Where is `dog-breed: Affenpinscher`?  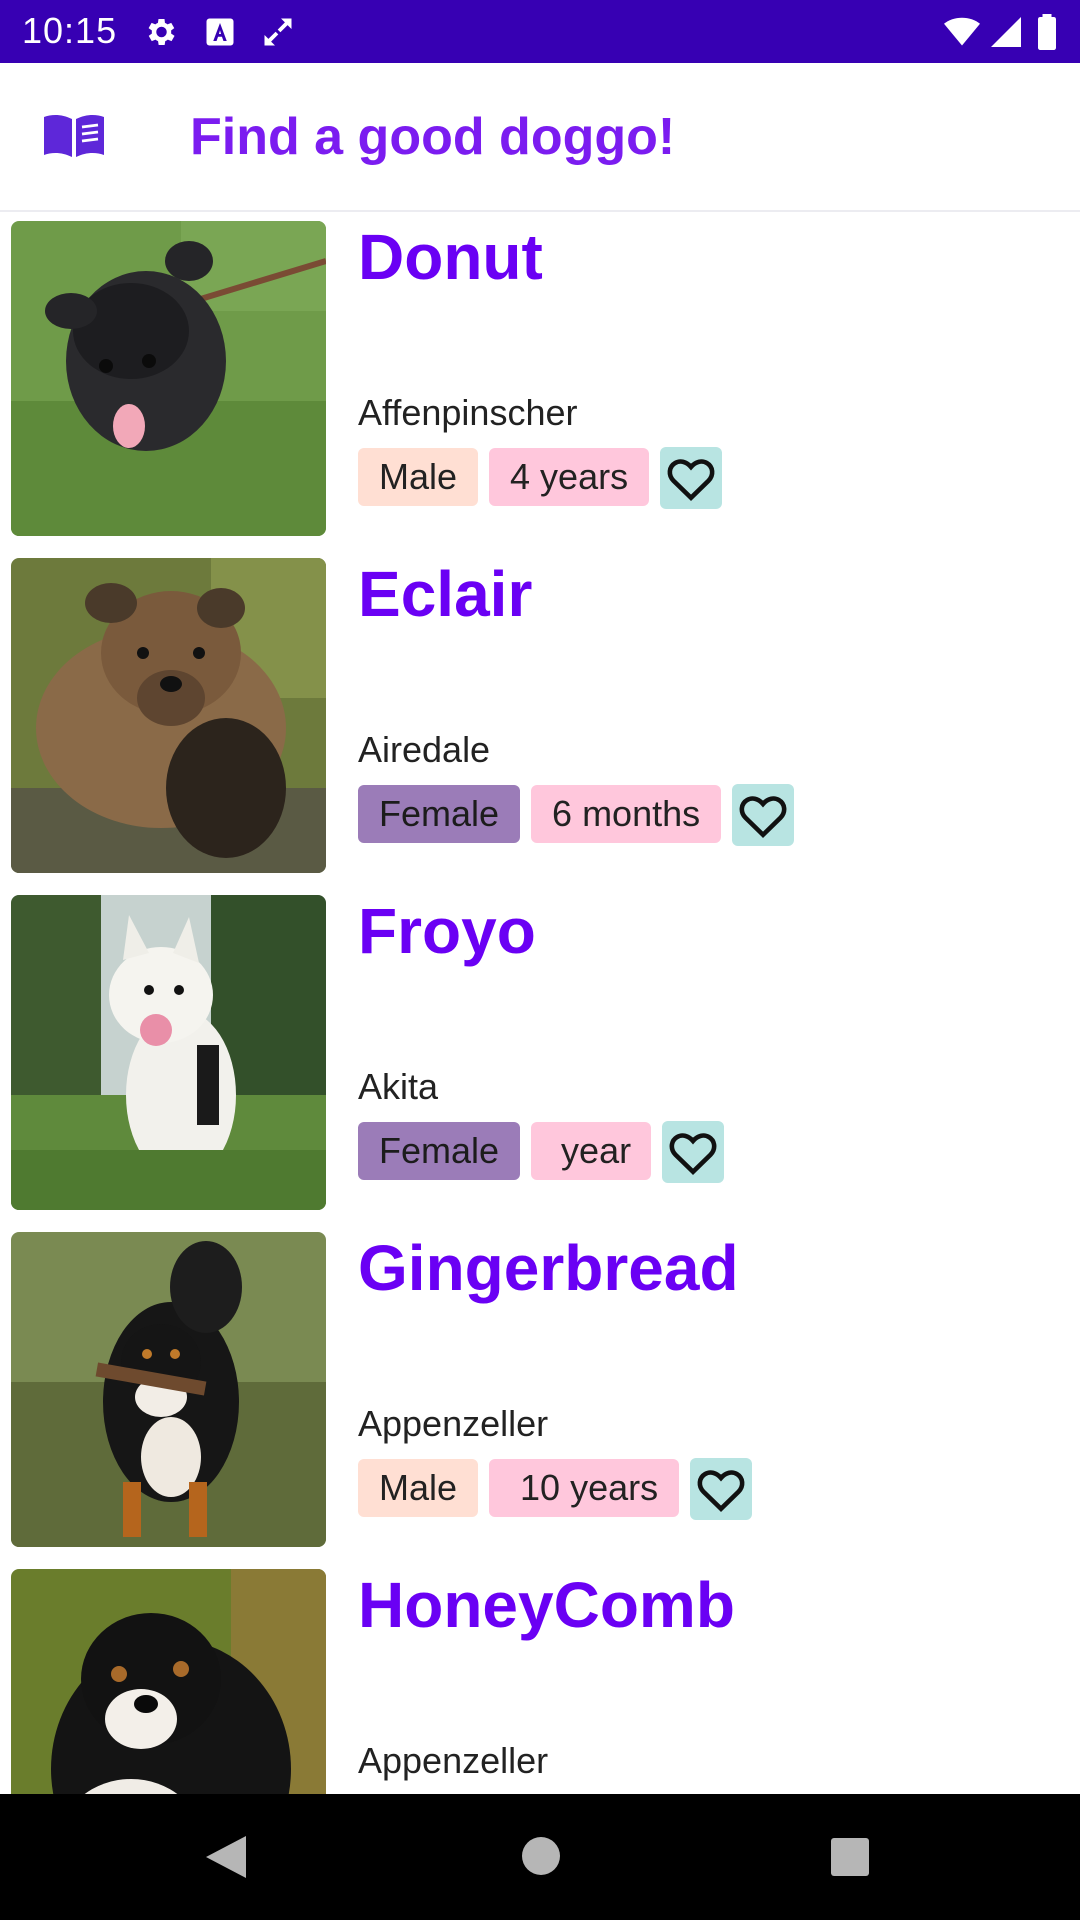
dog-breed: Affenpinscher is located at coordinates (468, 412).